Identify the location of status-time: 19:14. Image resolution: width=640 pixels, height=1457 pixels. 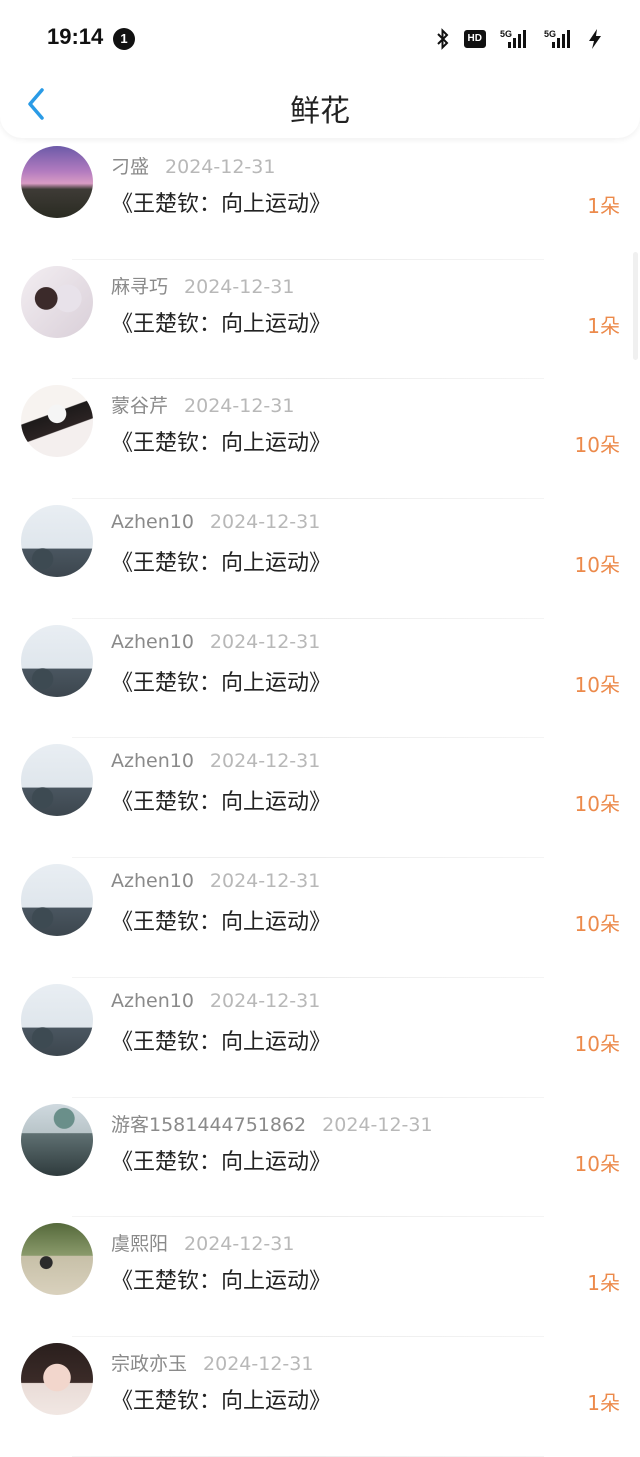
(75, 36).